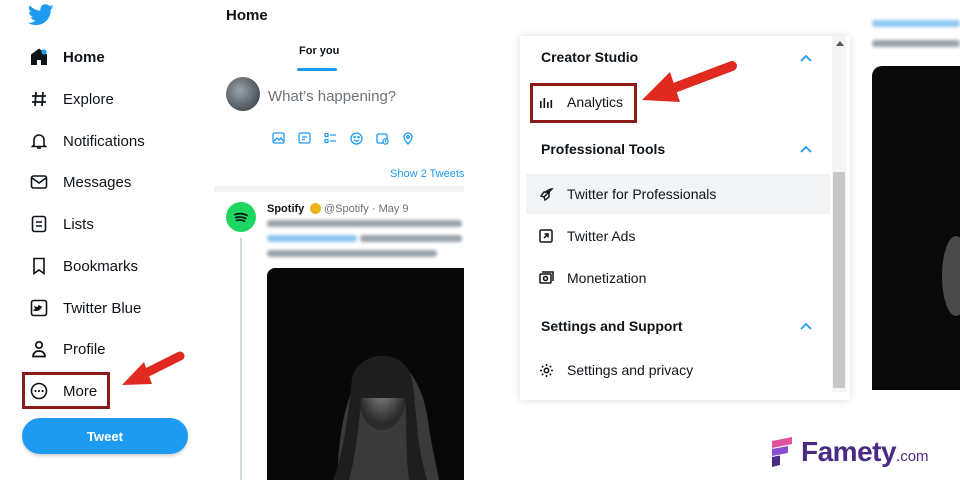 This screenshot has height=480, width=960. I want to click on sidebar-item-twitter-blue: Twitter Blue, so click(84, 308).